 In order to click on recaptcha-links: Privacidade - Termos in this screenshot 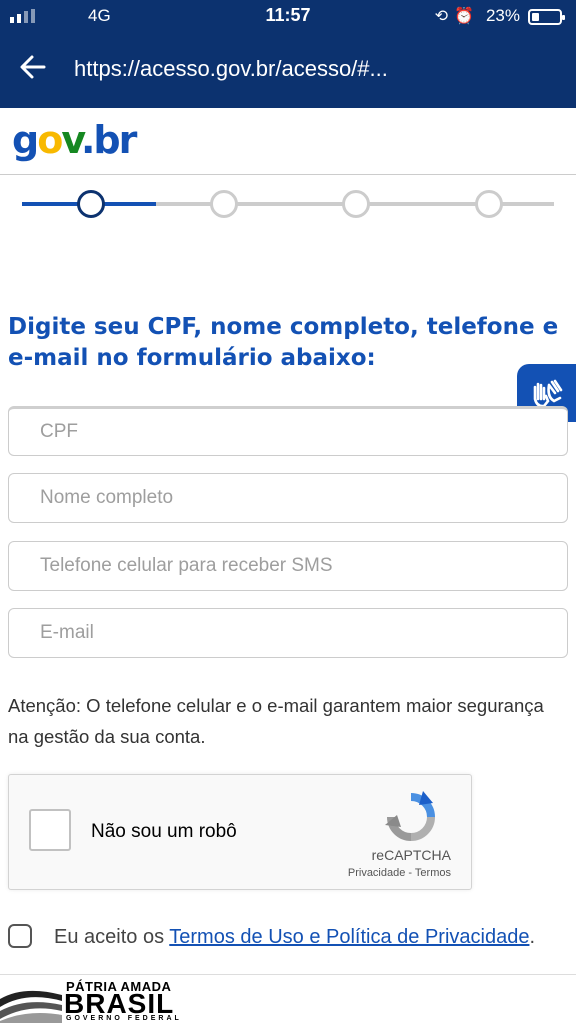, I will do `click(399, 873)`.